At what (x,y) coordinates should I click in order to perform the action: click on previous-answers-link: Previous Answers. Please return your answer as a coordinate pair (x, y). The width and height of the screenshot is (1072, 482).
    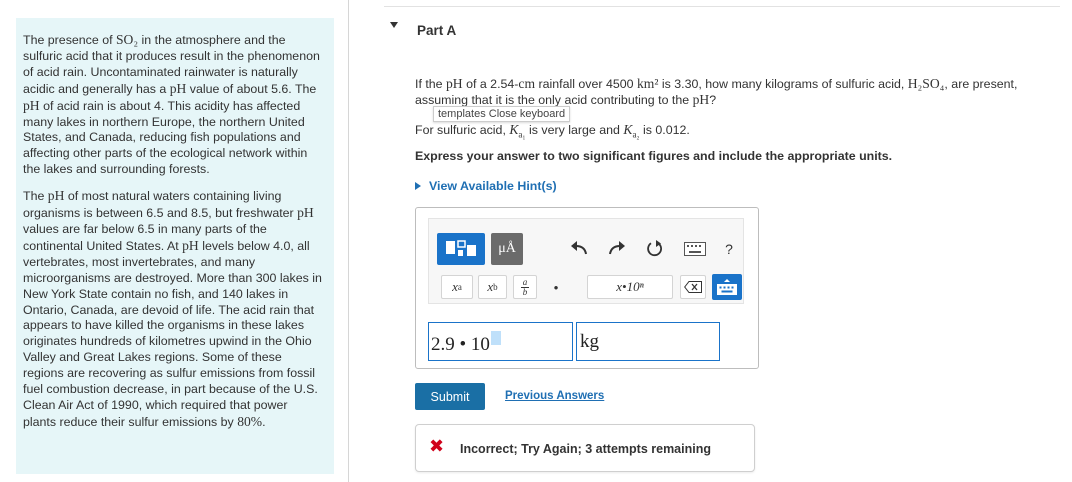
    Looking at the image, I should click on (554, 396).